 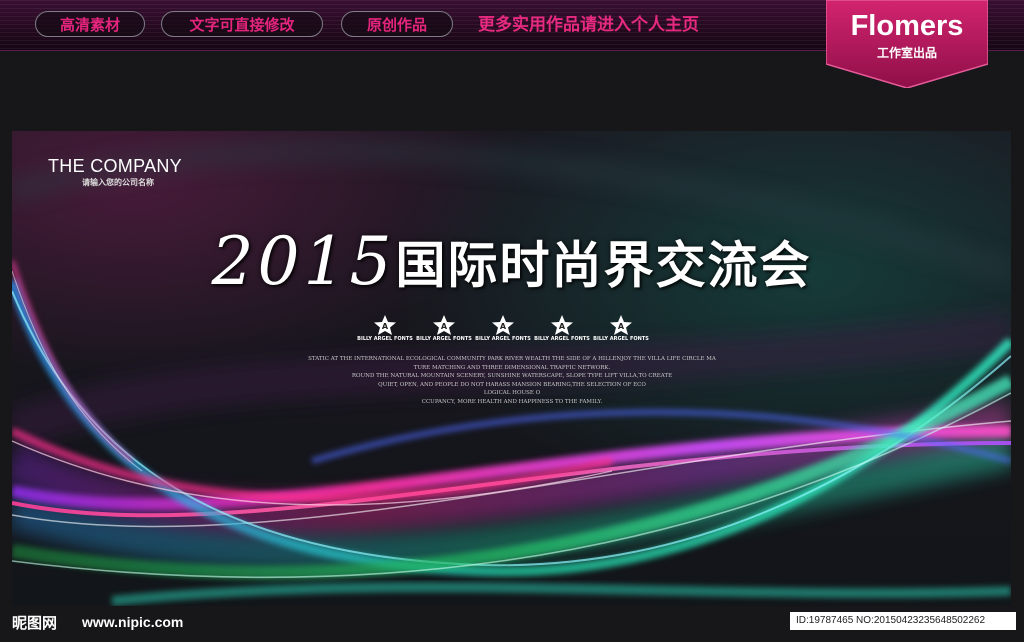 I want to click on event-title: 国际时尚界交流会, so click(x=603, y=265).